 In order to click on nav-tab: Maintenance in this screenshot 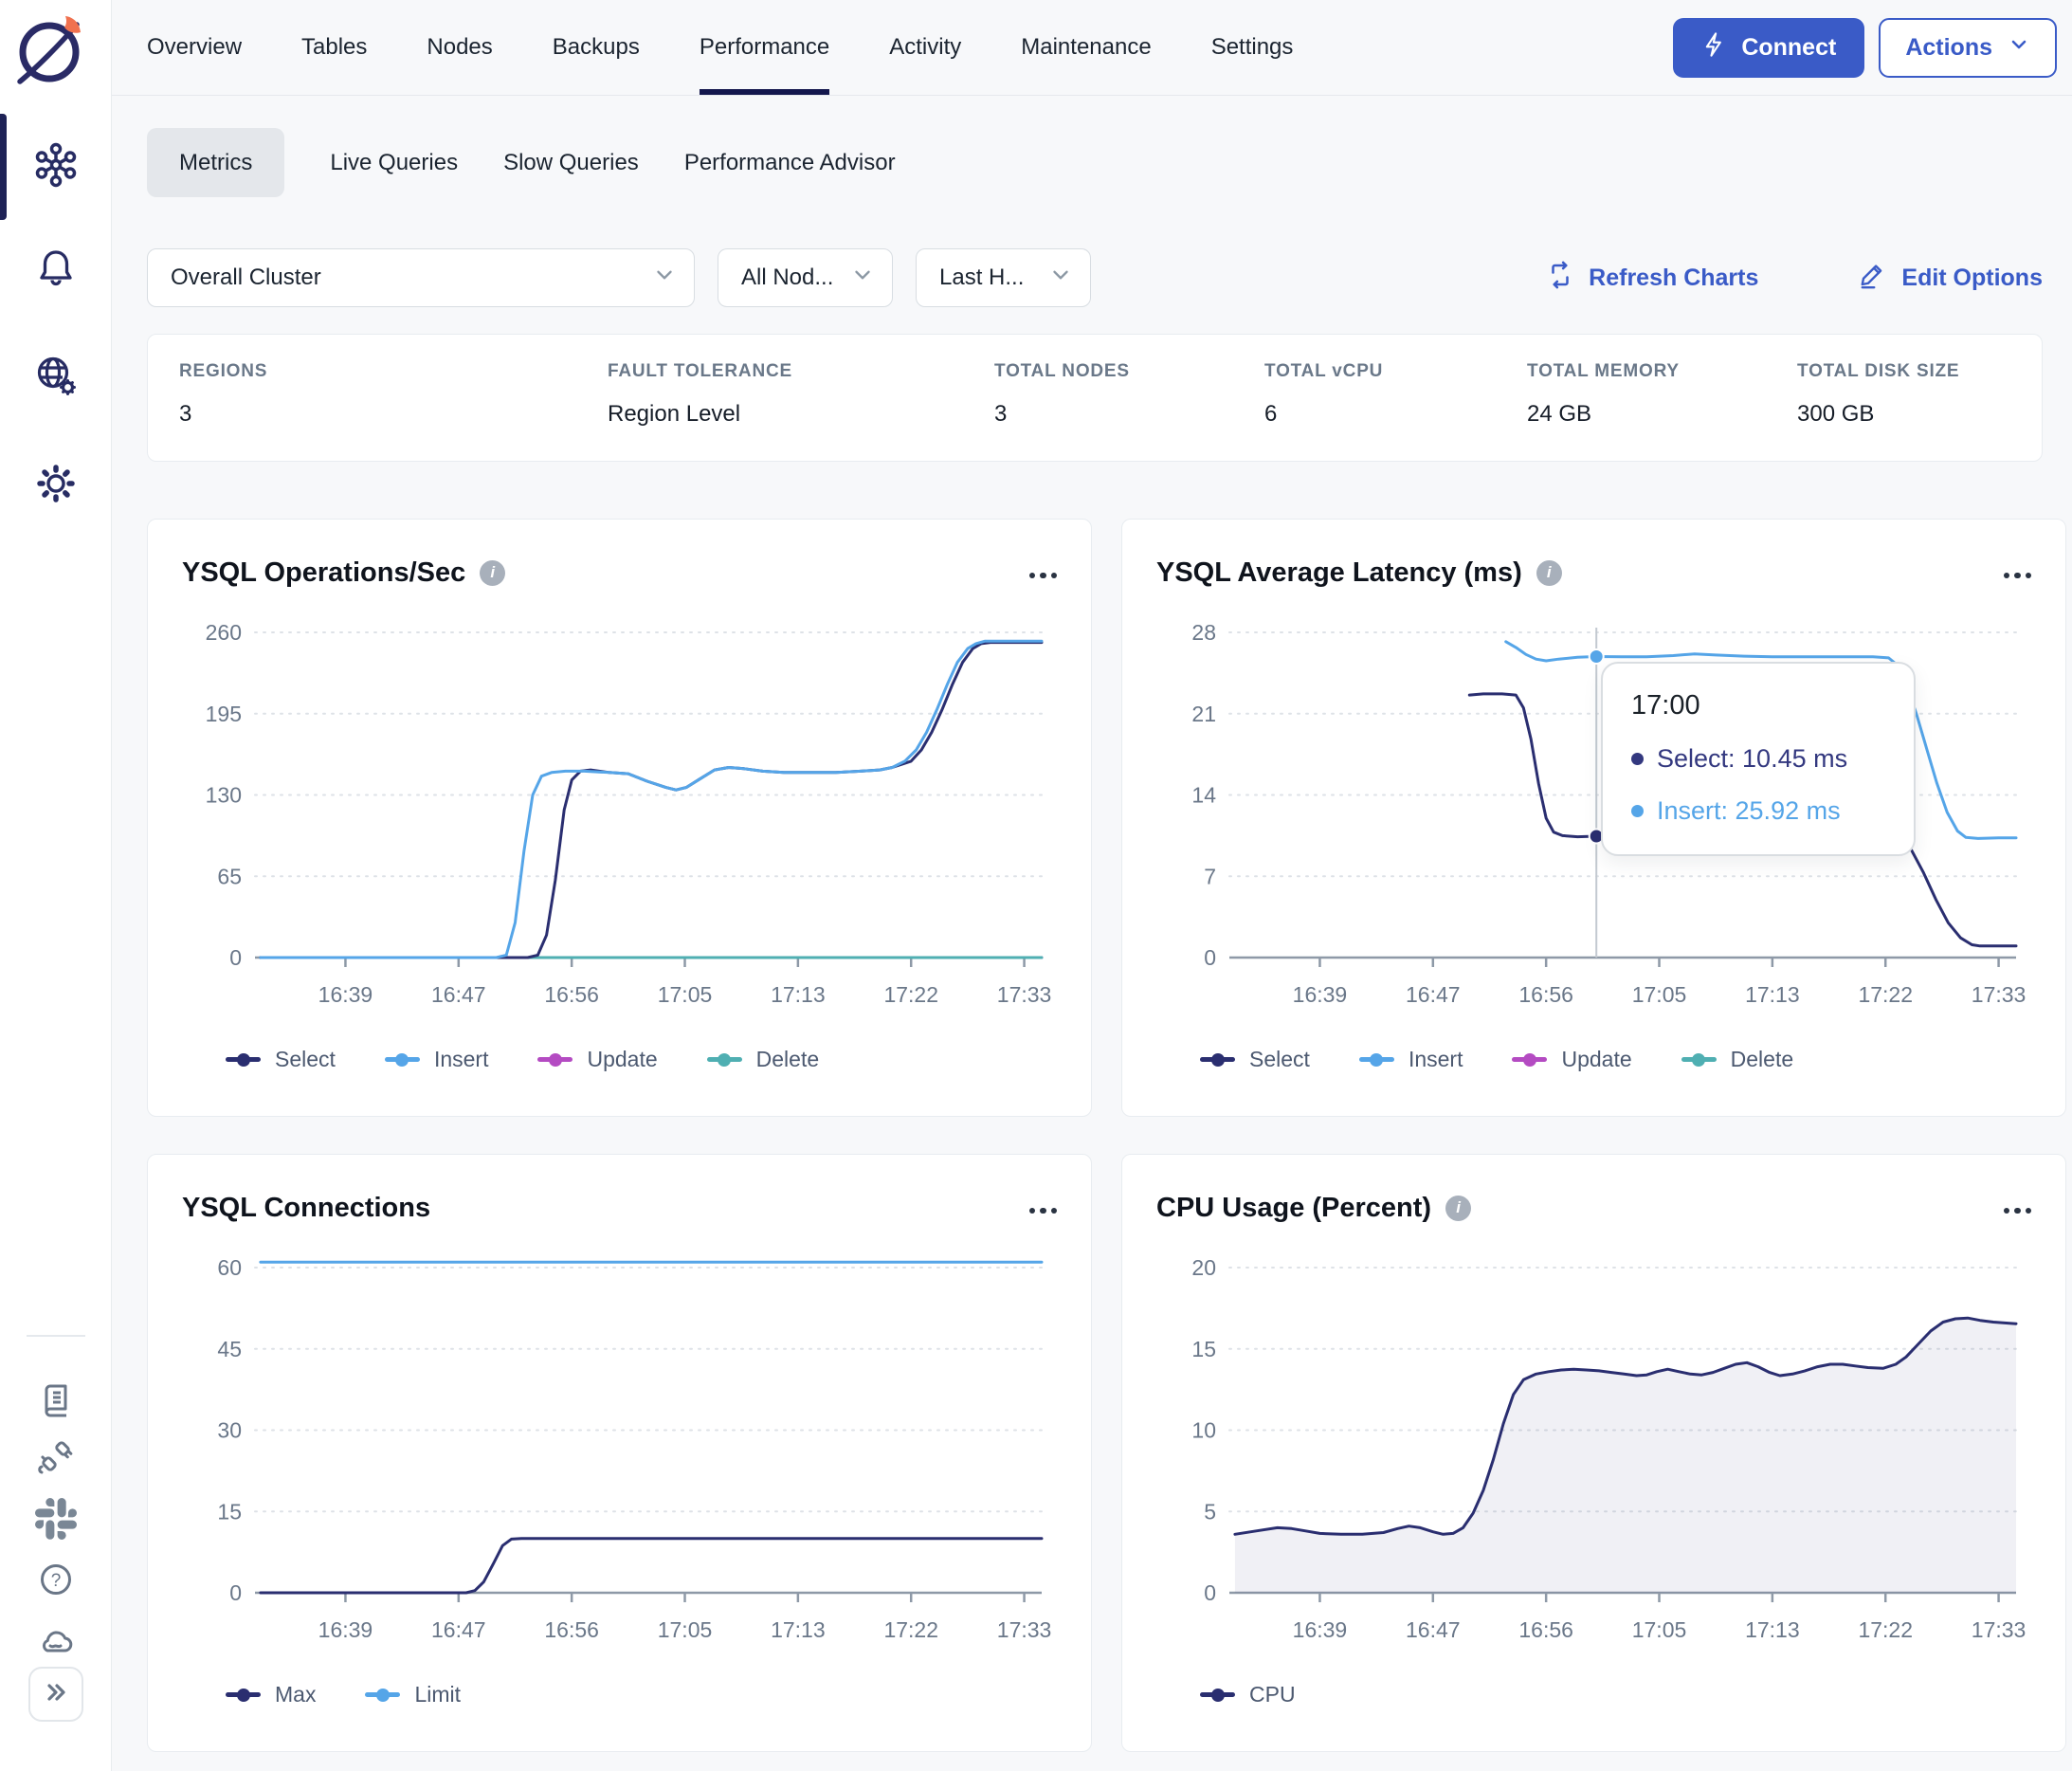, I will do `click(1086, 47)`.